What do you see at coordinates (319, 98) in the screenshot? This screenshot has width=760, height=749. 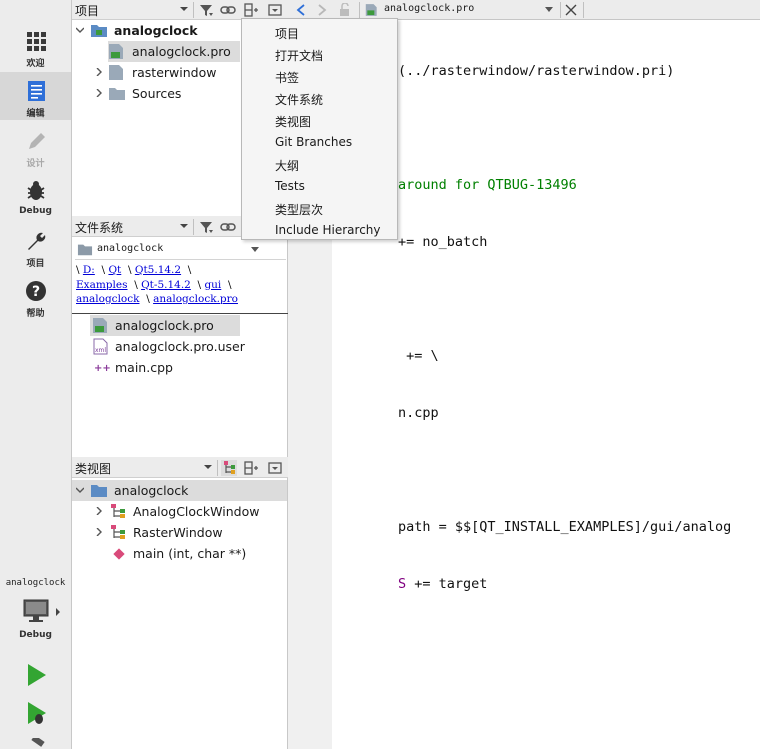 I see `menu-item-filesystem: 文件系统` at bounding box center [319, 98].